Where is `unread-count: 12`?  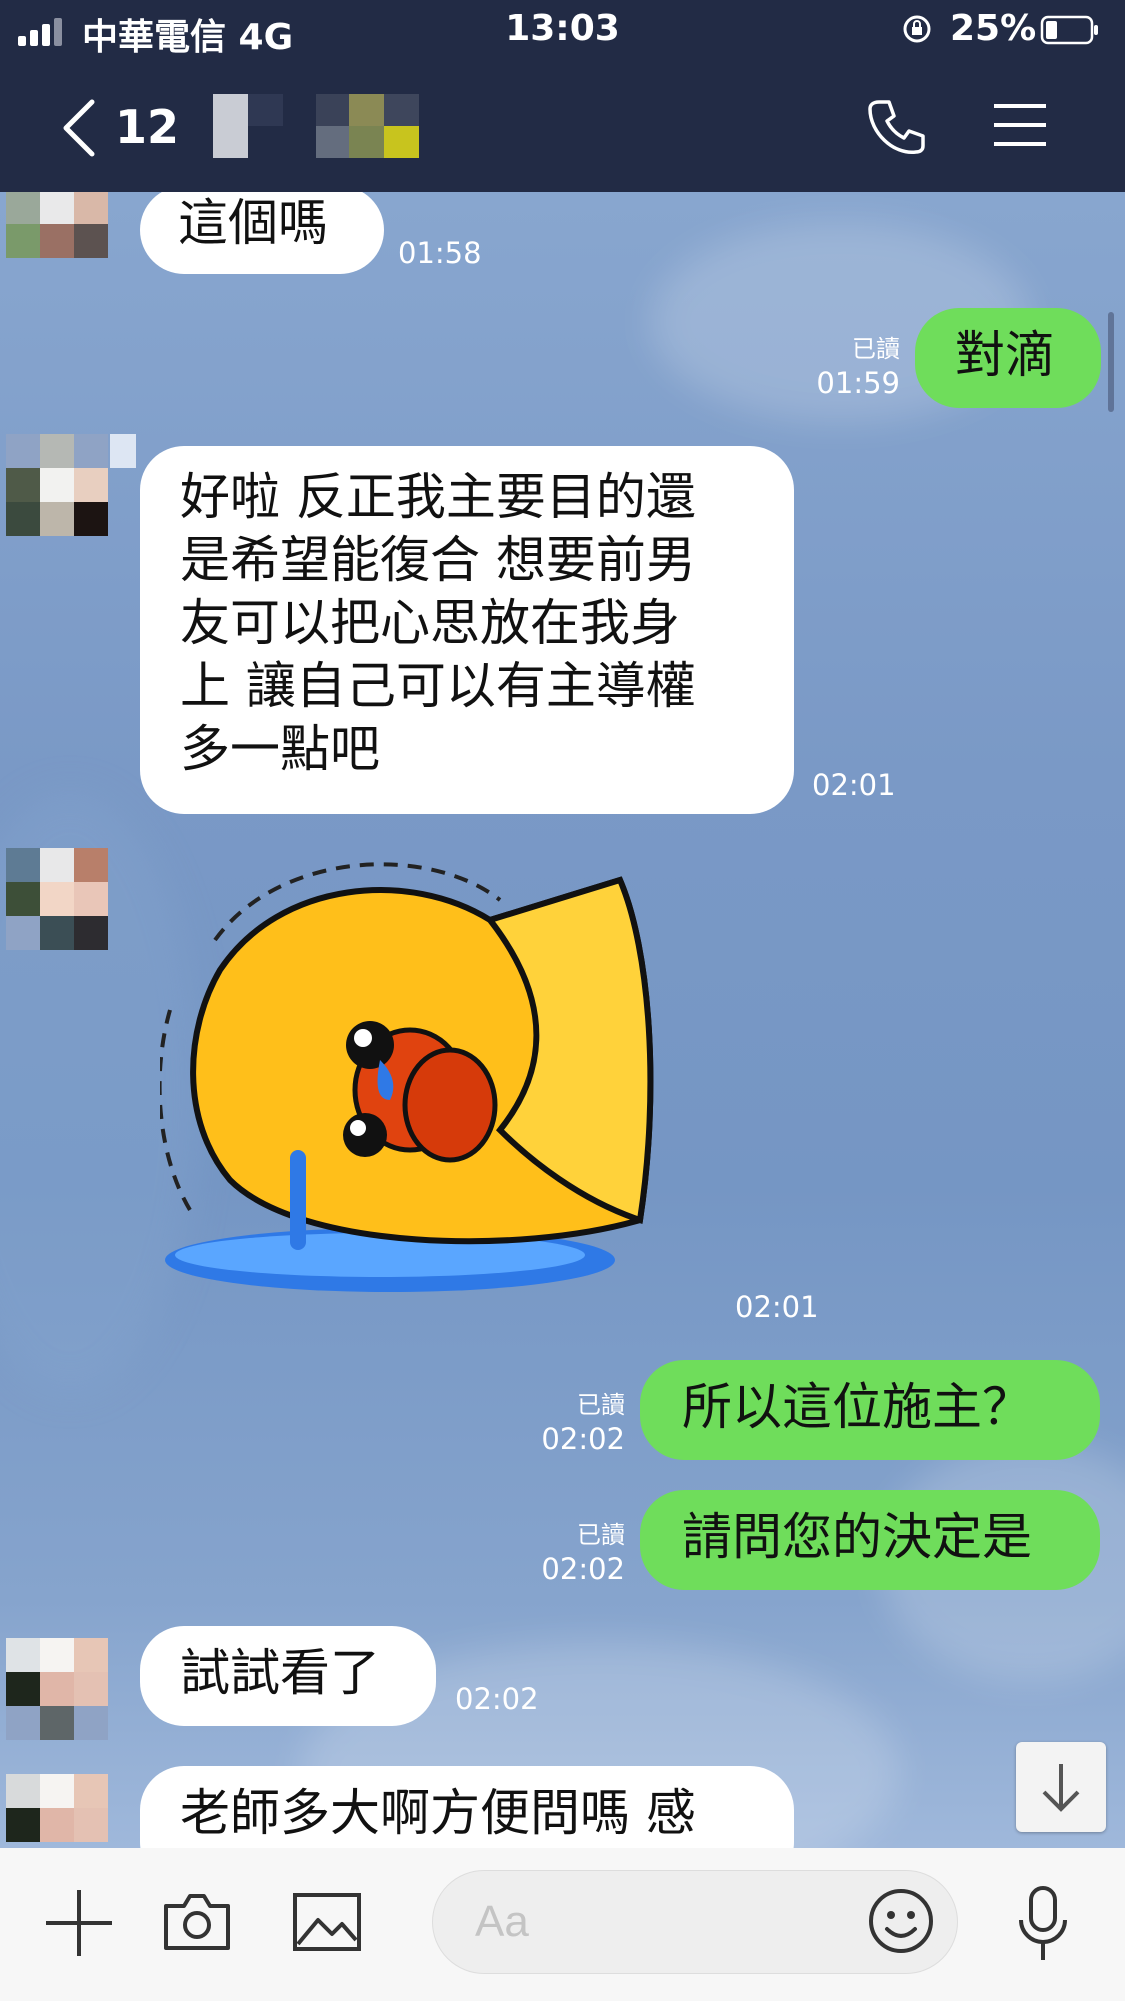 unread-count: 12 is located at coordinates (147, 127).